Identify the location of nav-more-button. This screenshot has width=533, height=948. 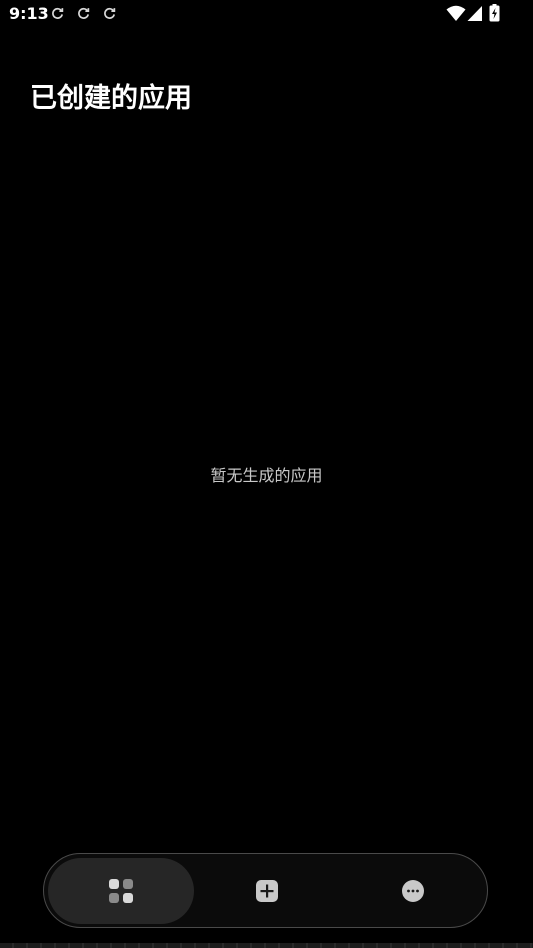
(413, 891).